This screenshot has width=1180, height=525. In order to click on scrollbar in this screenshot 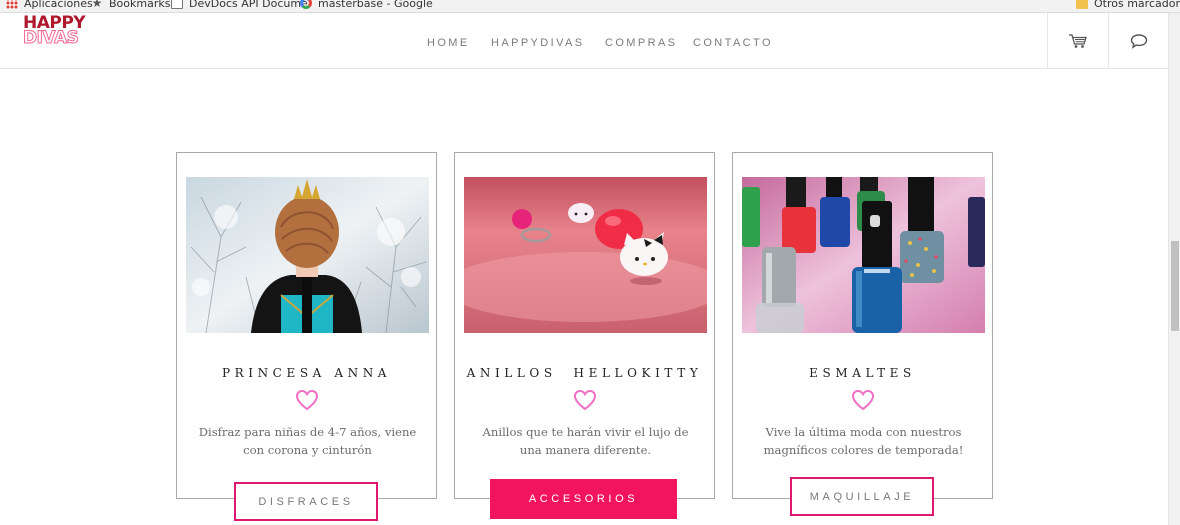, I will do `click(1174, 269)`.